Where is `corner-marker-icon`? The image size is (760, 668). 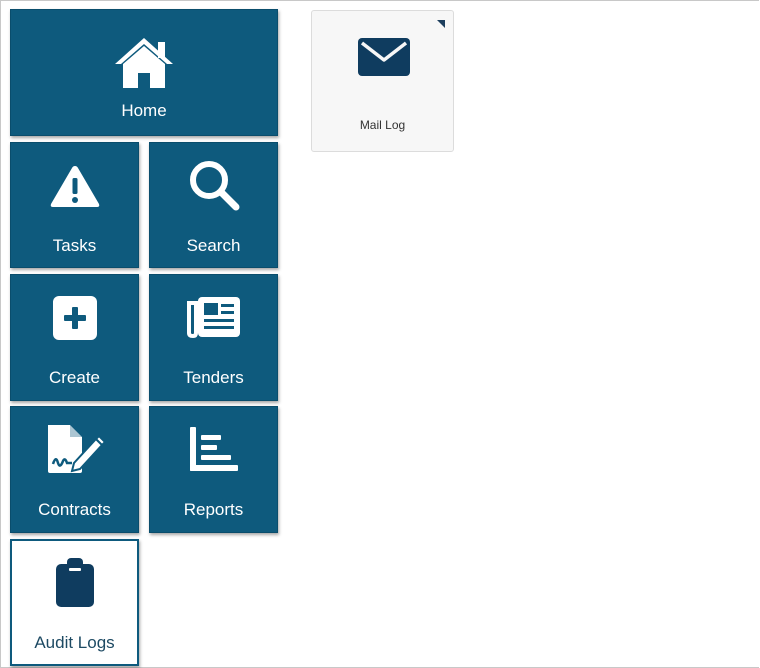 corner-marker-icon is located at coordinates (441, 24).